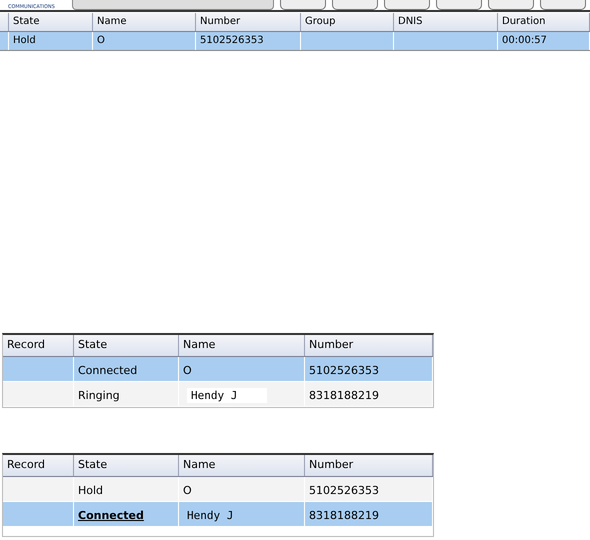  Describe the element at coordinates (544, 22) in the screenshot. I see `column-header: Duration` at that location.